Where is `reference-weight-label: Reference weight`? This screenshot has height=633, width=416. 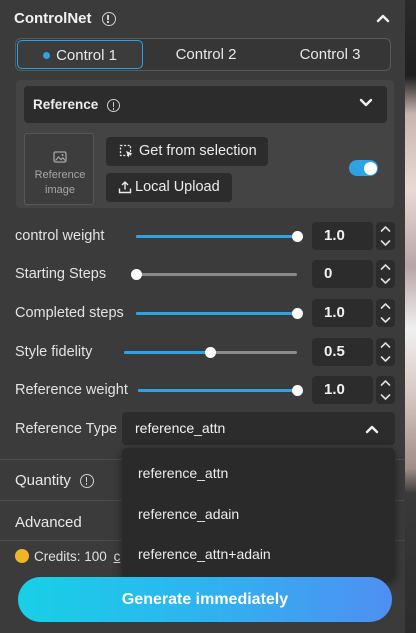 reference-weight-label: Reference weight is located at coordinates (71, 390).